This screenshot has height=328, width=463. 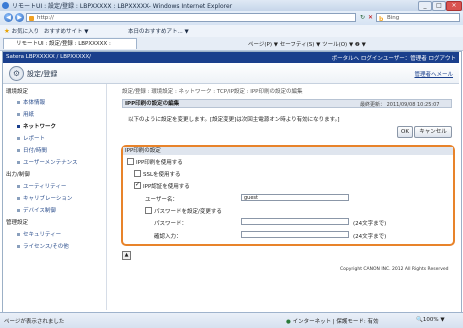 I want to click on status-text: ページが表示されました, so click(x=34, y=322).